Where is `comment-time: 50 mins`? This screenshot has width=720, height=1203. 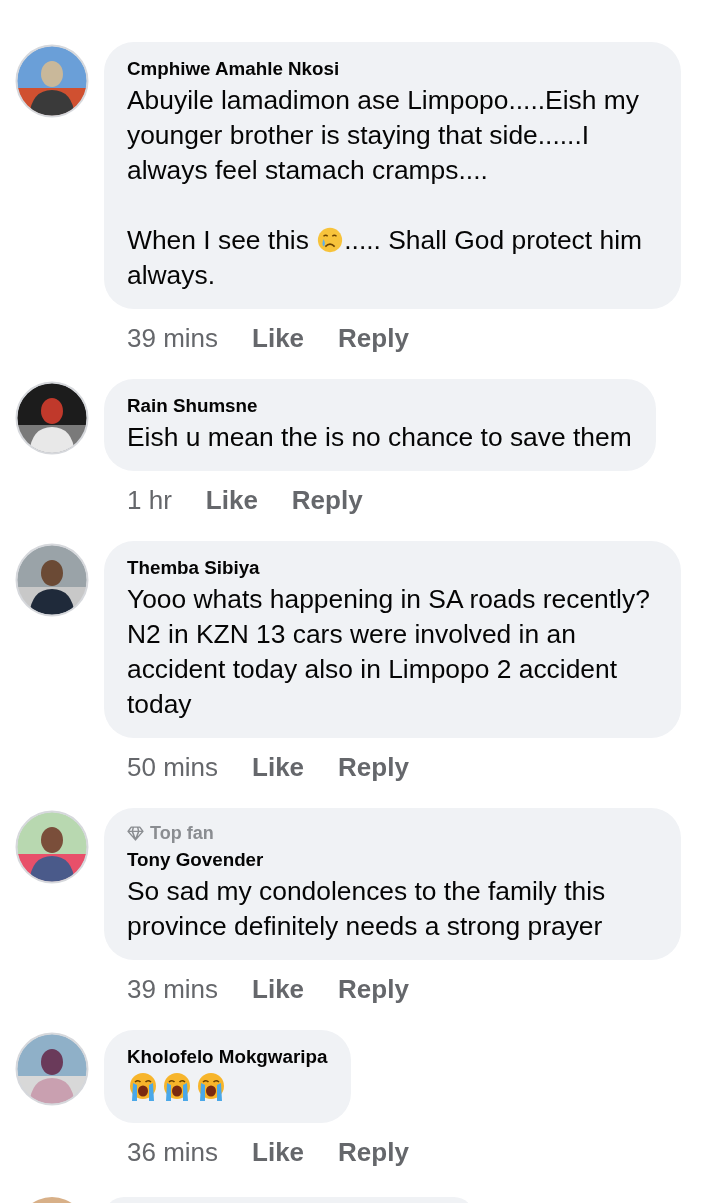
comment-time: 50 mins is located at coordinates (173, 767).